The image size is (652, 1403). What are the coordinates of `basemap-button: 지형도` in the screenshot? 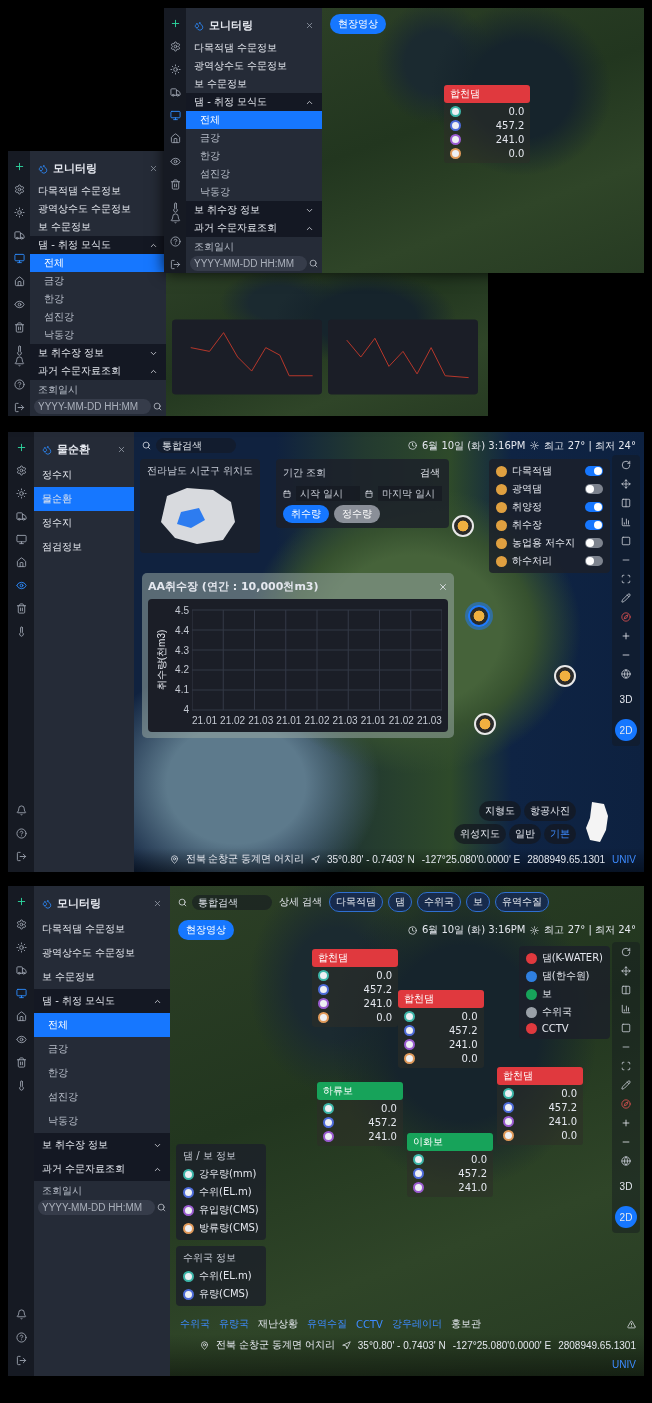 It's located at (500, 811).